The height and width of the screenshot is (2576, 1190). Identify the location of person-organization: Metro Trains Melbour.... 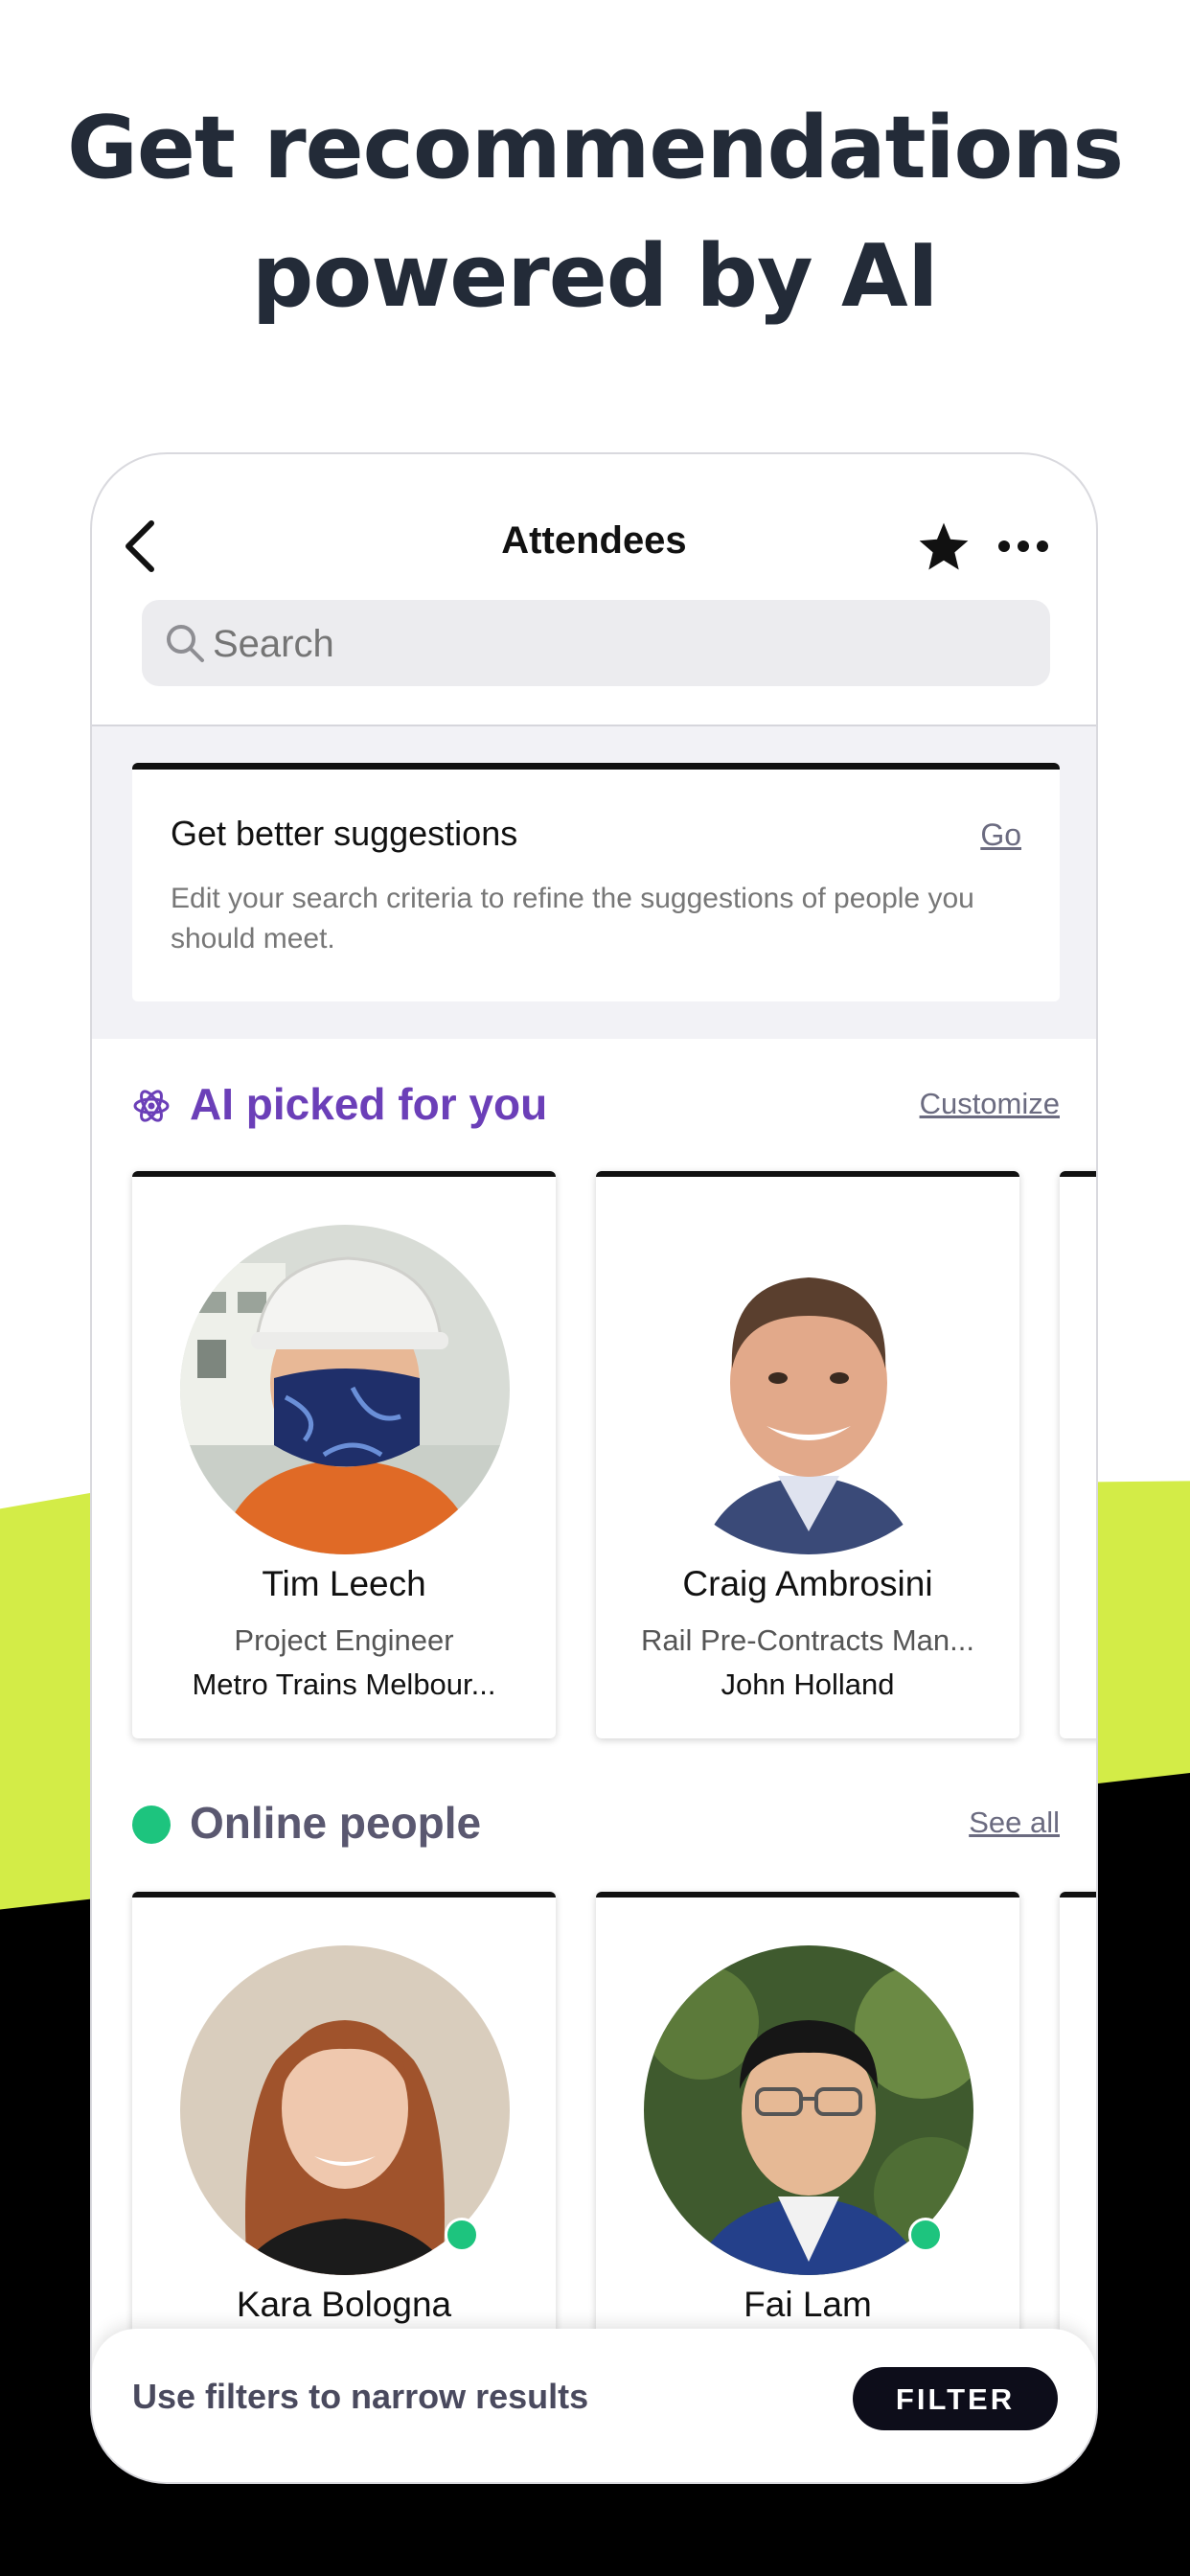
(344, 1684).